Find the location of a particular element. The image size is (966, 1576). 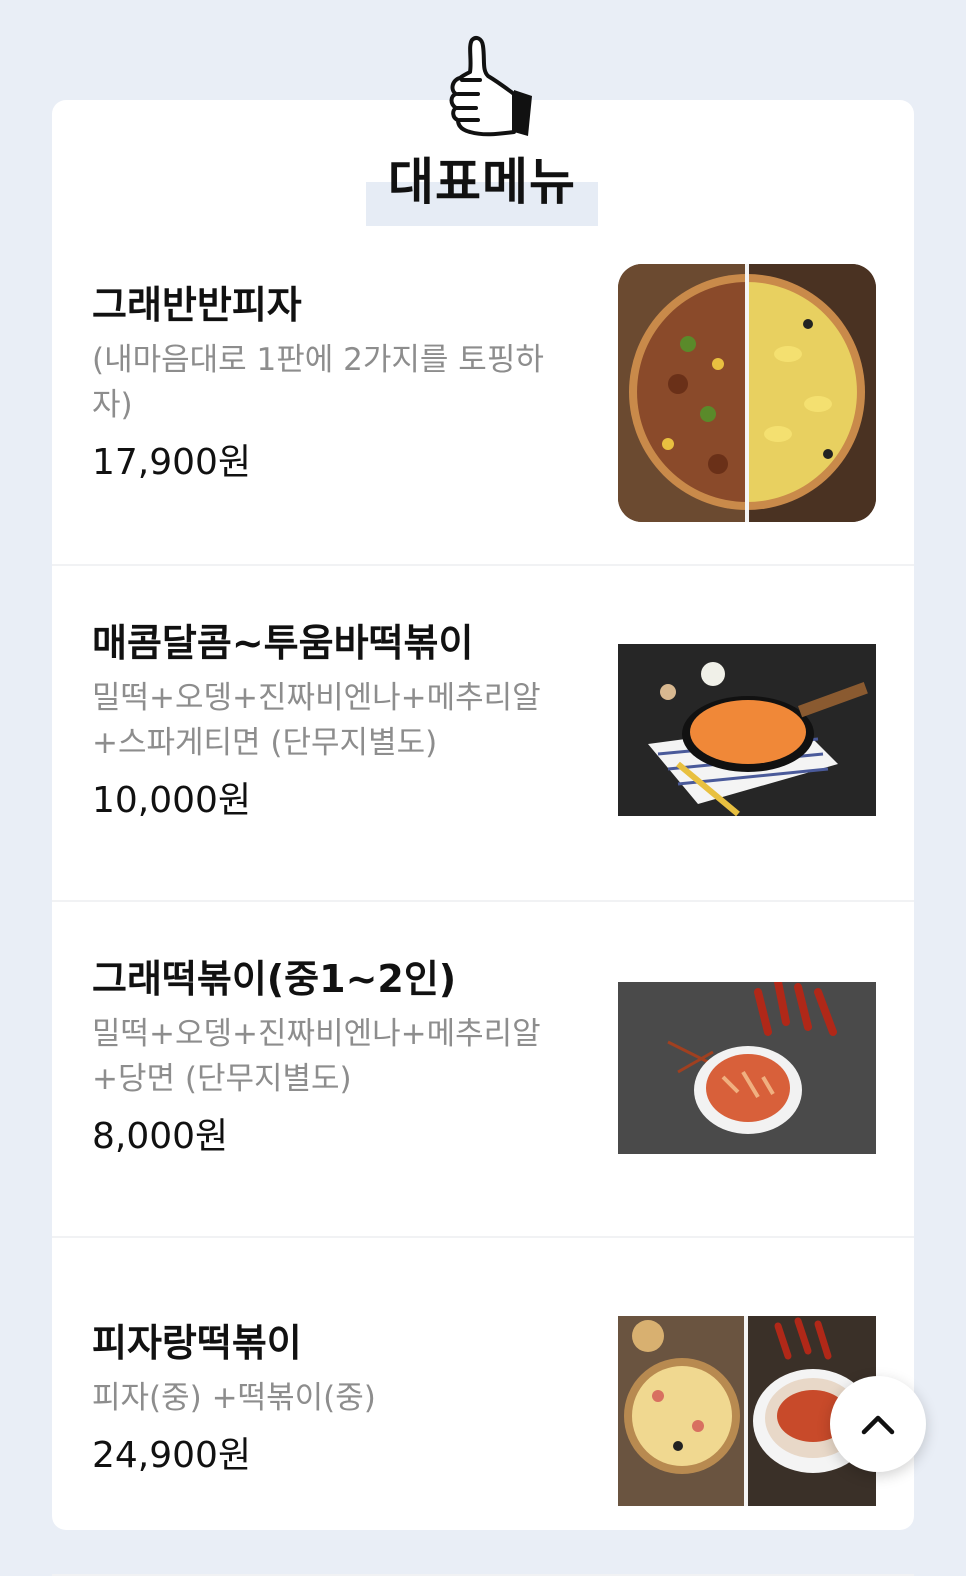

section-header: 대표메뉴 is located at coordinates (482, 184).